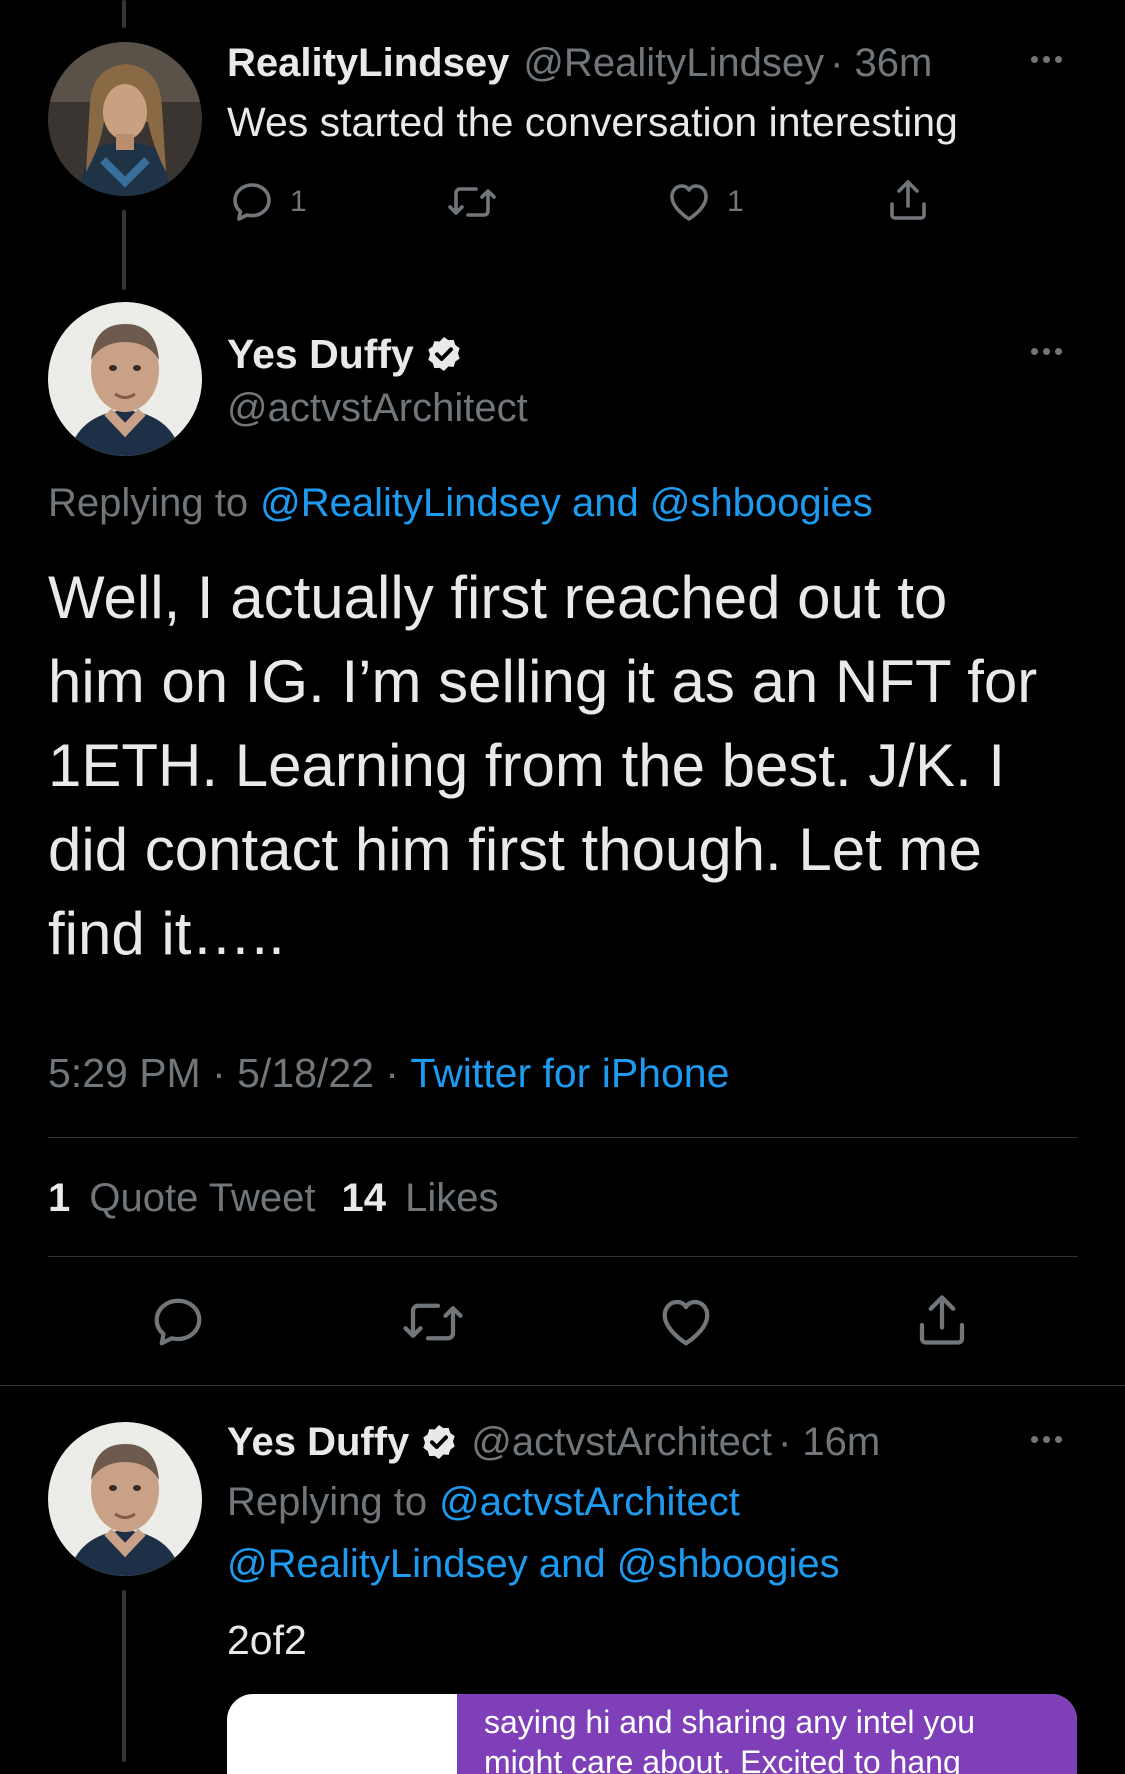 The width and height of the screenshot is (1125, 1774). Describe the element at coordinates (298, 201) in the screenshot. I see `tweet1-reply-count: 1` at that location.